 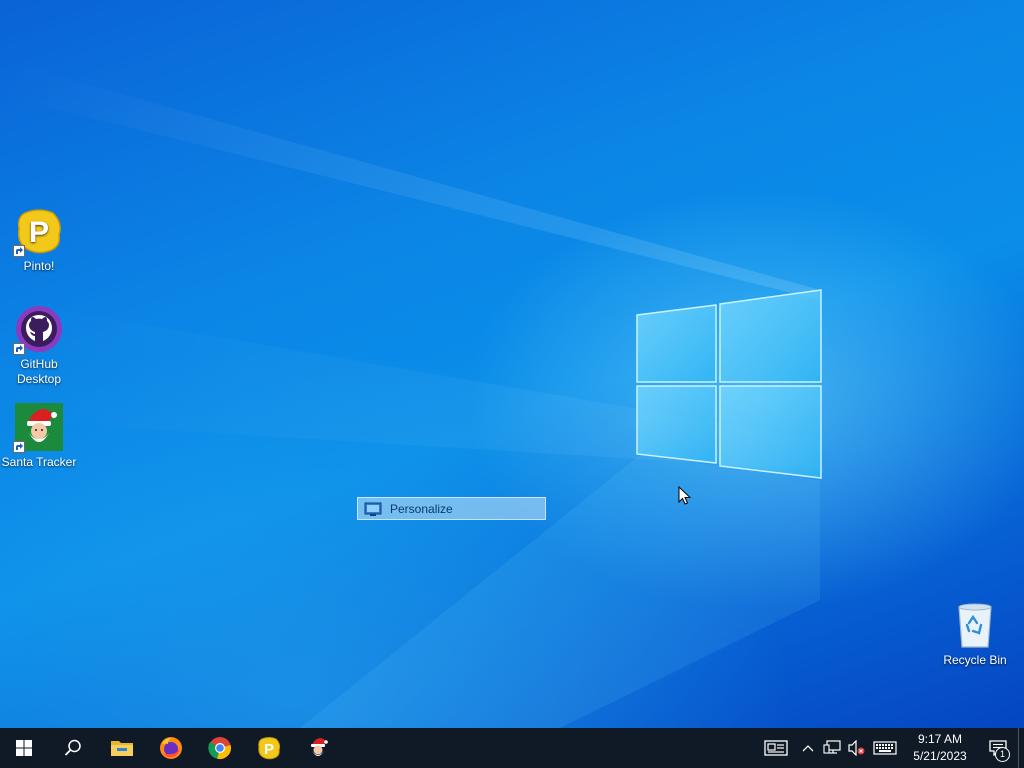 I want to click on notification-count-badge: 1, so click(x=1002, y=754).